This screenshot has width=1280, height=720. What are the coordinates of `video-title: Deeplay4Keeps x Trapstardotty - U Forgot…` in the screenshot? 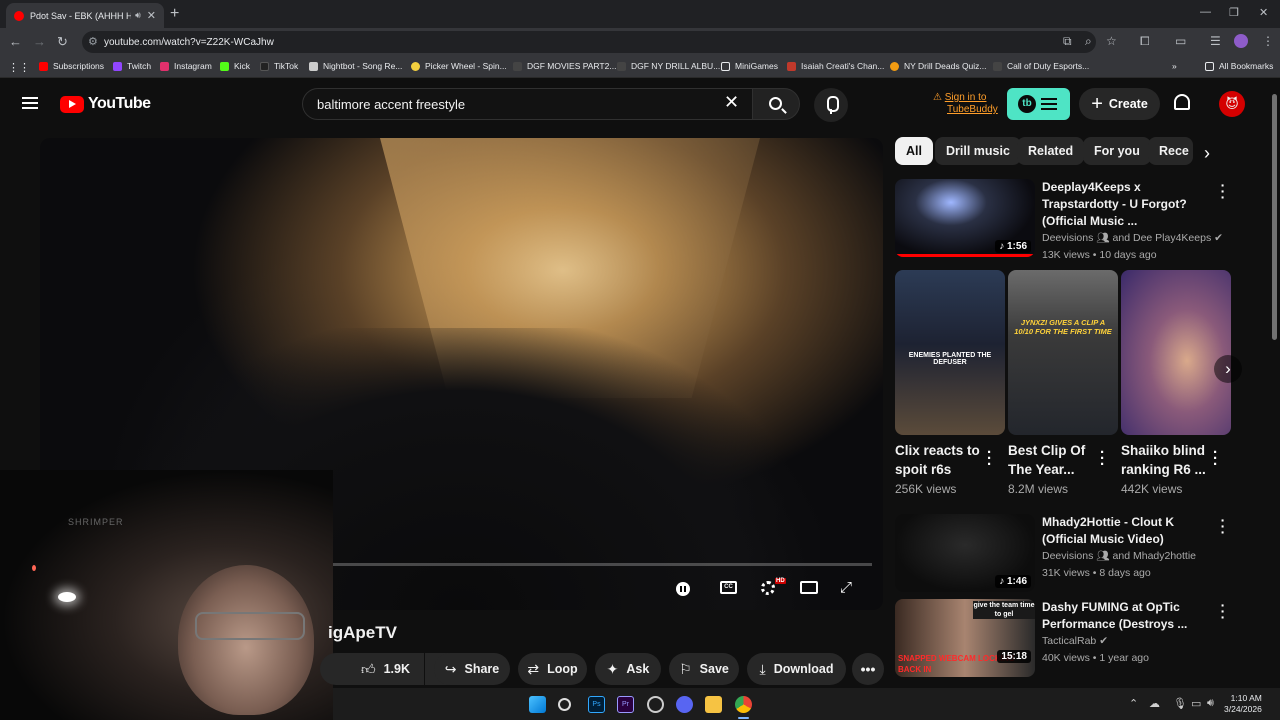 It's located at (1129, 204).